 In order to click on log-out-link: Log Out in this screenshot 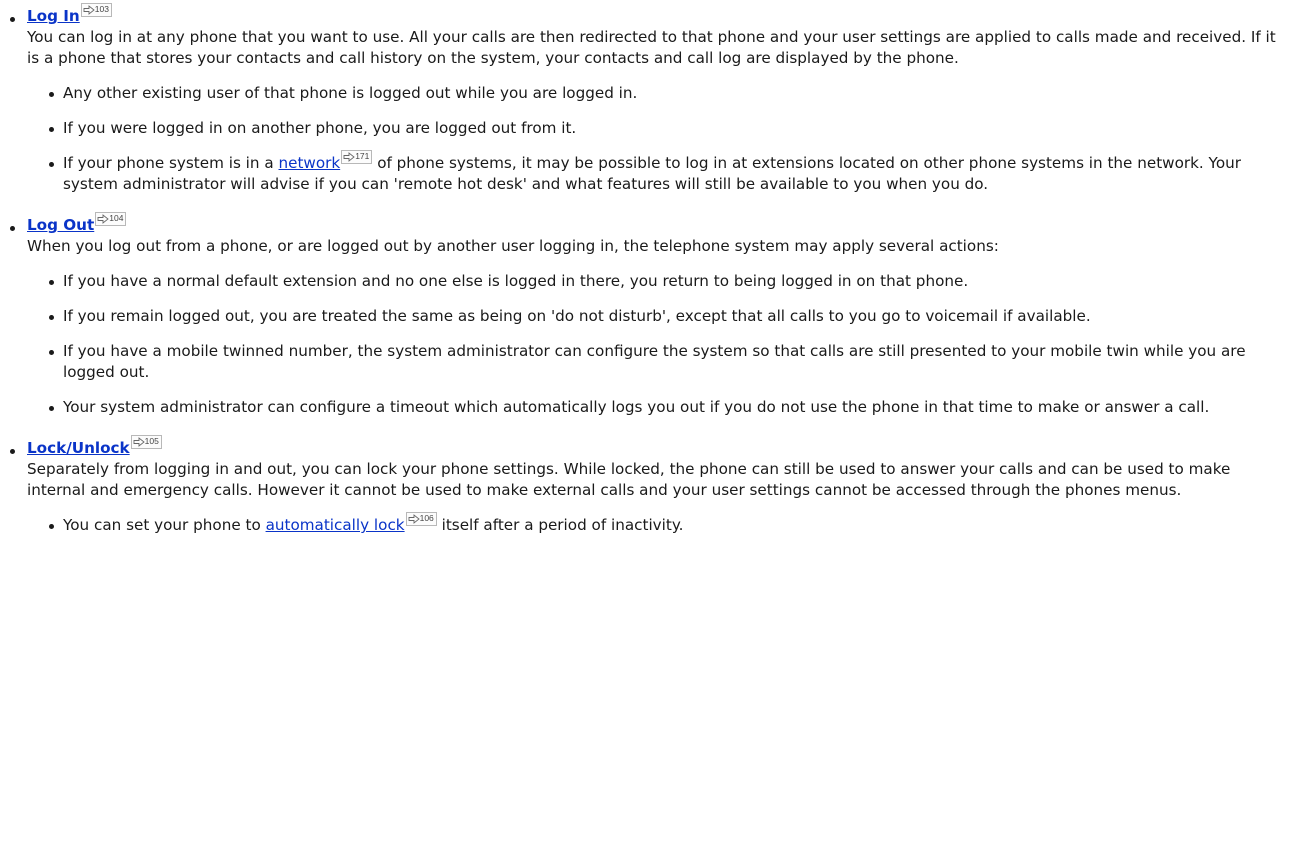, I will do `click(60, 225)`.